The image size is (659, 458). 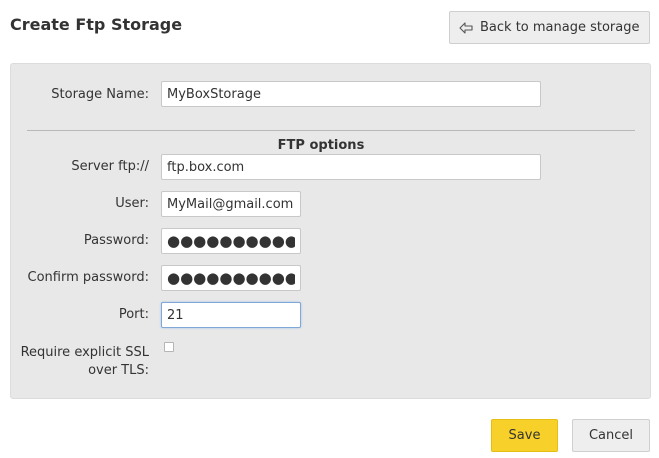 What do you see at coordinates (79, 362) in the screenshot?
I see `require-ssl-label: Require explicit SSL over TLS:` at bounding box center [79, 362].